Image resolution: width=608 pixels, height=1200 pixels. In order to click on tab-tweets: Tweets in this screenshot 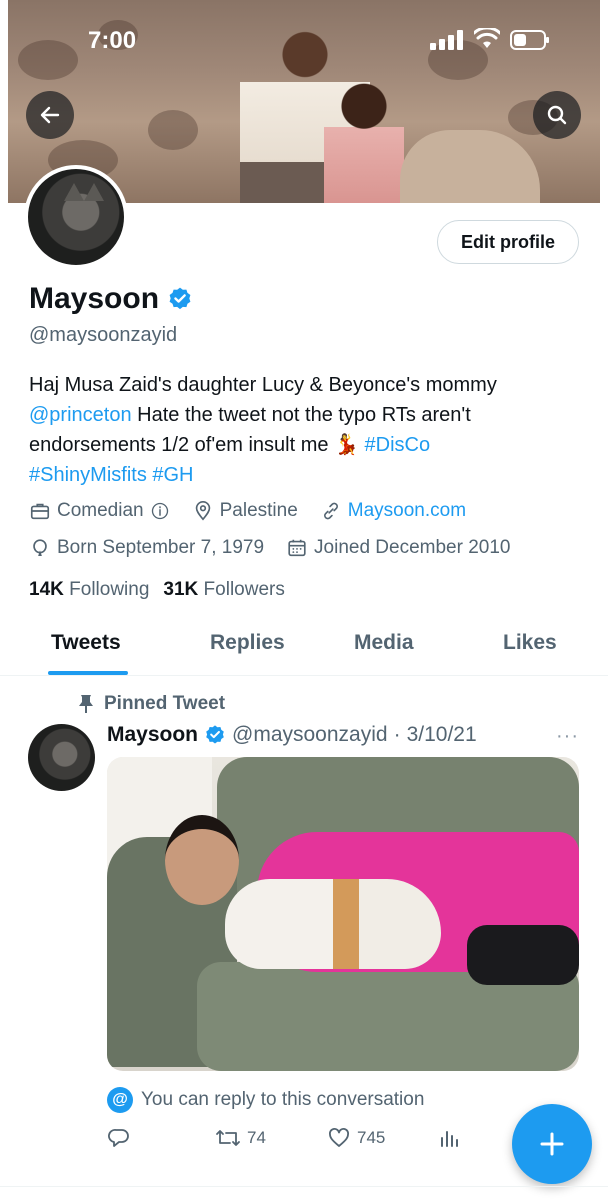, I will do `click(86, 643)`.